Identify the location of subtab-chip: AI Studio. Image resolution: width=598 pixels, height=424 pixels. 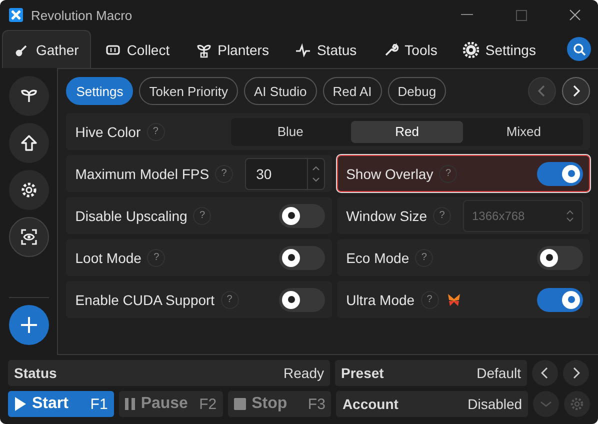
(280, 91).